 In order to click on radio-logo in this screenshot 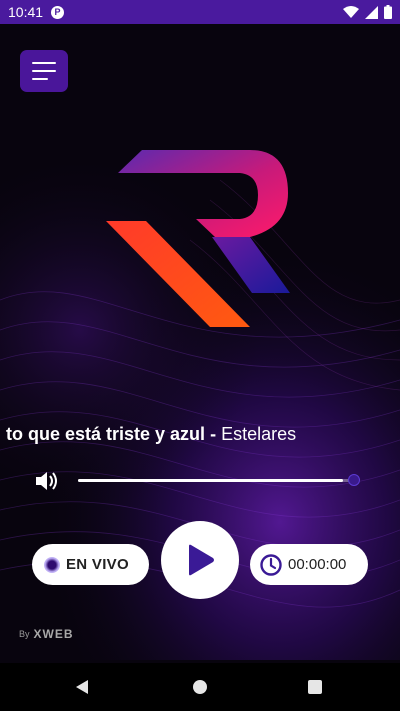, I will do `click(198, 238)`.